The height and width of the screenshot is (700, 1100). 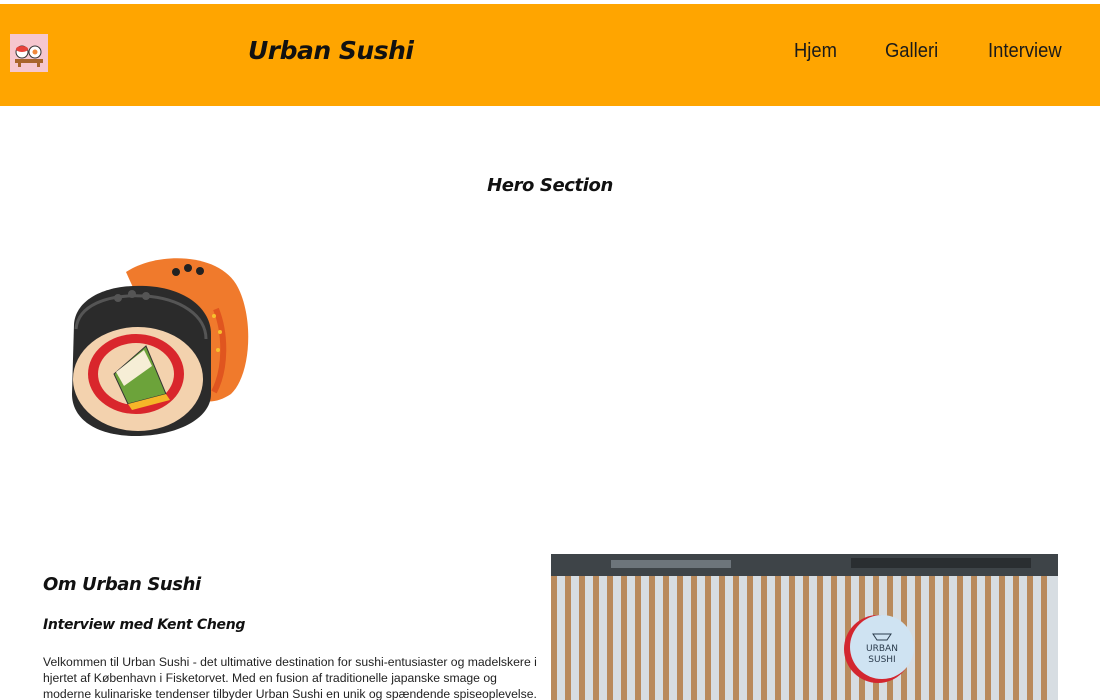 What do you see at coordinates (815, 51) in the screenshot?
I see `nav-link-hjem: Hjem` at bounding box center [815, 51].